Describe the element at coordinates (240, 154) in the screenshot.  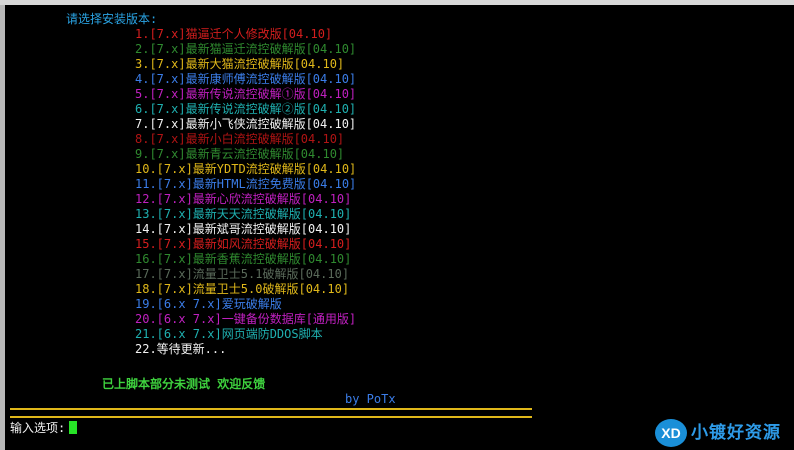
I see `menu-option: 9.[7.x]最新青云流控破解版[04.10]` at that location.